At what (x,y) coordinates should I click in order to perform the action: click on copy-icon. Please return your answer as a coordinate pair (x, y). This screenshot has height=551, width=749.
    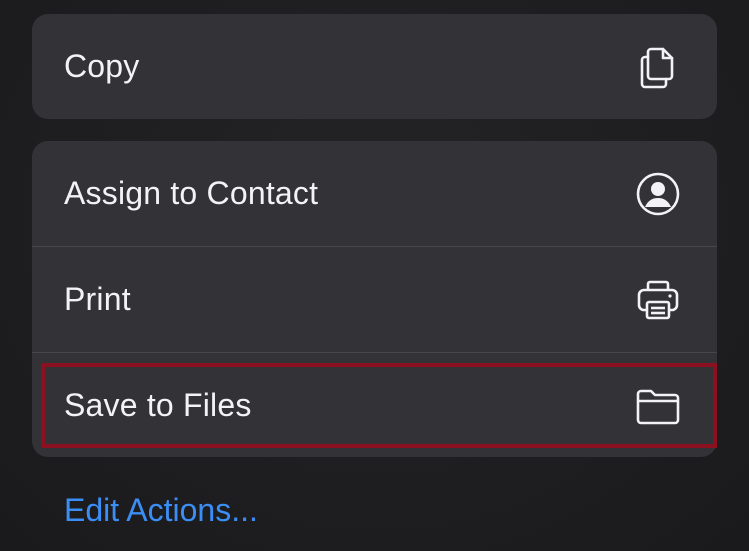
    Looking at the image, I should click on (658, 67).